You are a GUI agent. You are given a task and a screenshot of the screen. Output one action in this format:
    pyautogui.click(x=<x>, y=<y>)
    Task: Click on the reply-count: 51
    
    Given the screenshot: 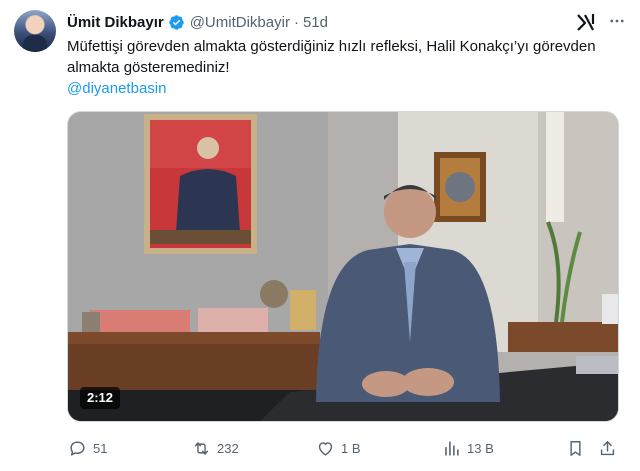 What is the action you would take?
    pyautogui.click(x=100, y=448)
    